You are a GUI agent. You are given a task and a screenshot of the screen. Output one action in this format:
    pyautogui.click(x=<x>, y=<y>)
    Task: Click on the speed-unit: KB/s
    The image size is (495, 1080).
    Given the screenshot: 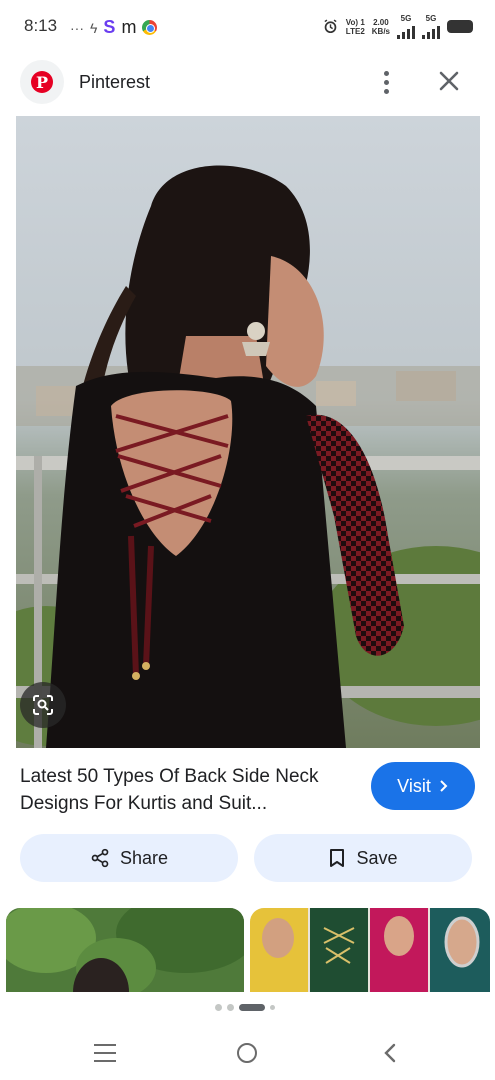 What is the action you would take?
    pyautogui.click(x=380, y=31)
    